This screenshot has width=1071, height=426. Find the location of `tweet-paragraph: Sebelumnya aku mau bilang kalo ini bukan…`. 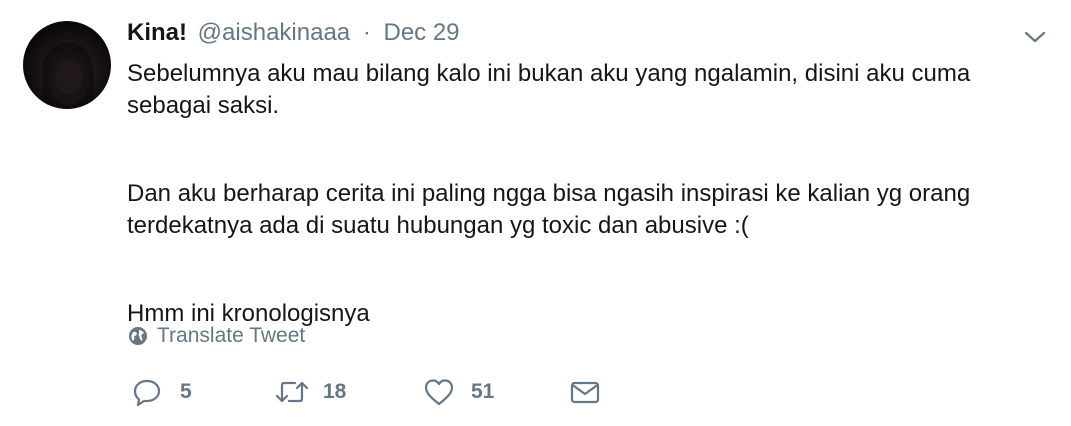

tweet-paragraph: Sebelumnya aku mau bilang kalo ini bukan… is located at coordinates (549, 89).